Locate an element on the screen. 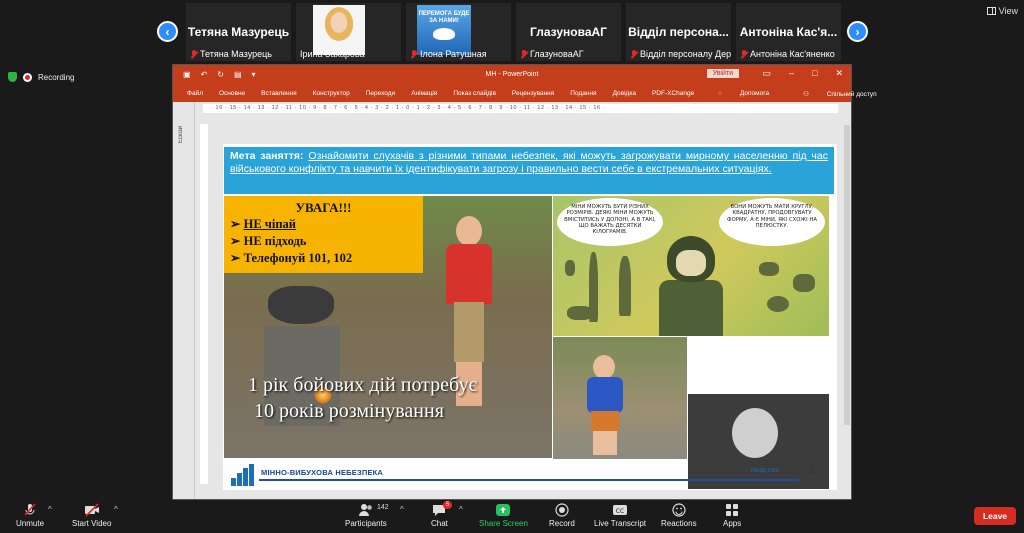  share-label: Спільний доступ is located at coordinates (851, 94).